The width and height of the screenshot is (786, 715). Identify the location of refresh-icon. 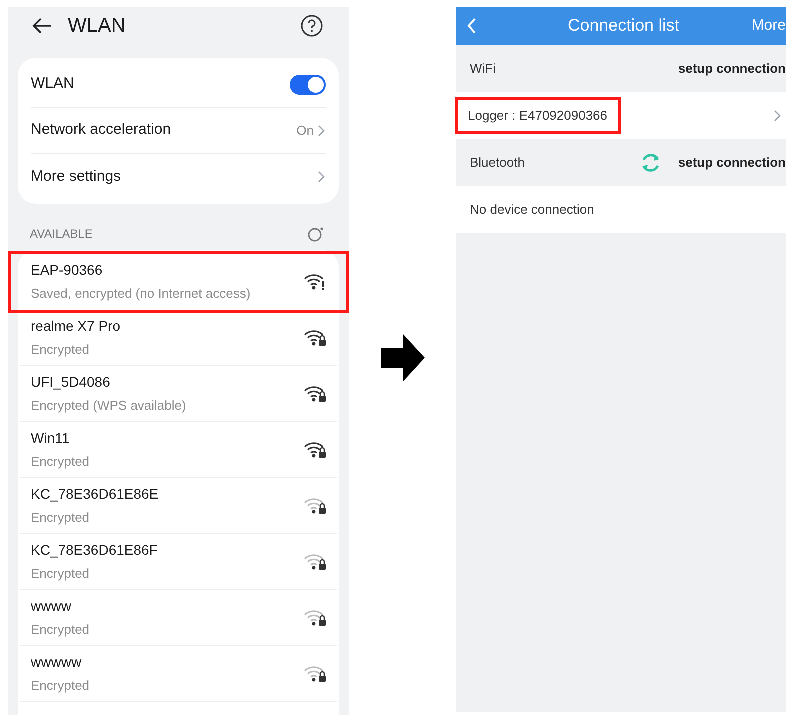
(316, 234).